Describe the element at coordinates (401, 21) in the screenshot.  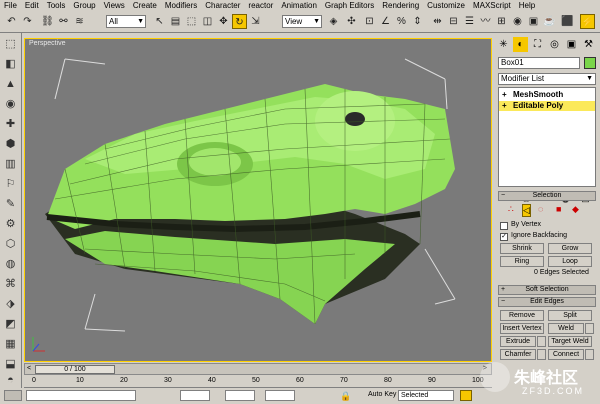
I see `percent-snap-icon: %` at that location.